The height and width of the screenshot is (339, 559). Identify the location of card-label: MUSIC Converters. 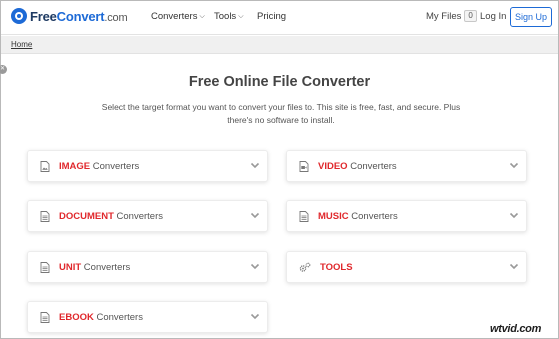
(358, 216).